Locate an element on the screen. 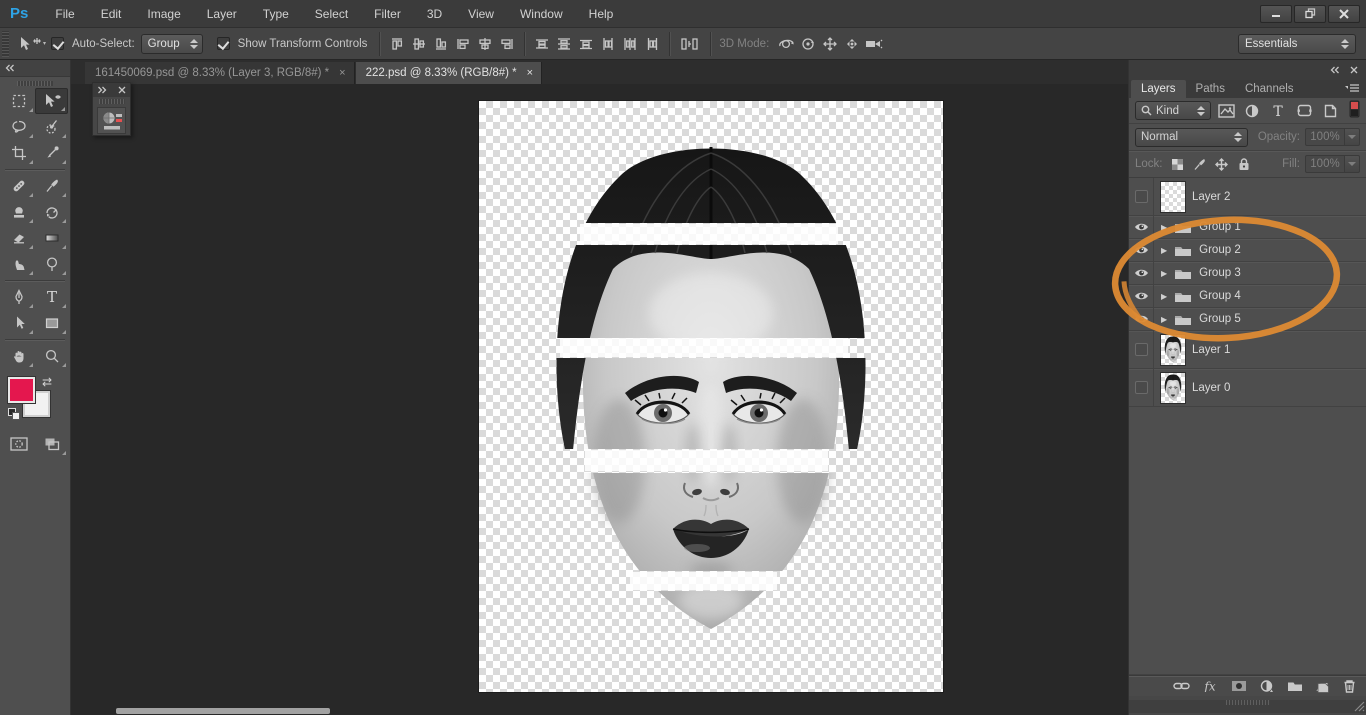 This screenshot has width=1366, height=715. close-button is located at coordinates (1344, 13).